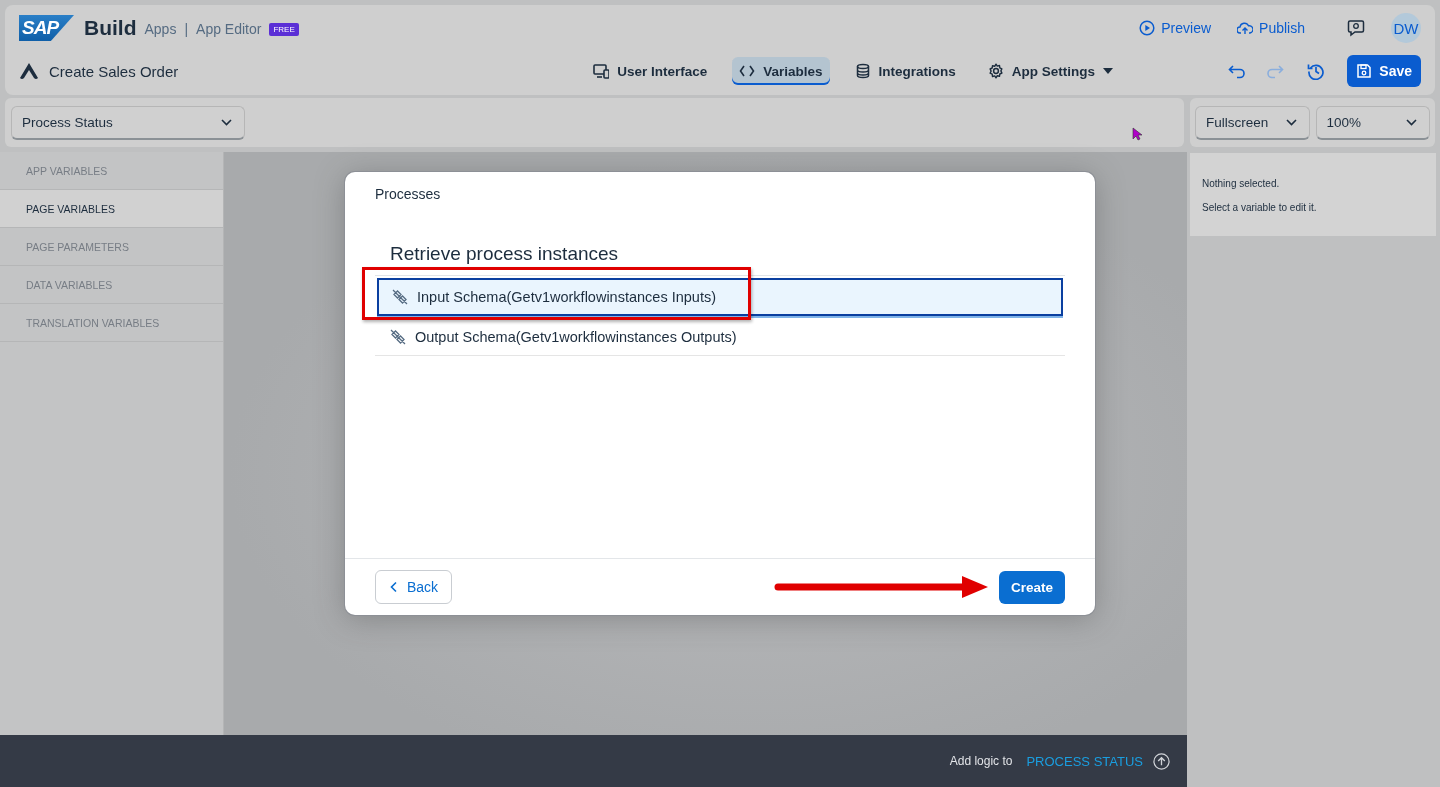 The image size is (1440, 787). Describe the element at coordinates (995, 71) in the screenshot. I see `settings-icon` at that location.